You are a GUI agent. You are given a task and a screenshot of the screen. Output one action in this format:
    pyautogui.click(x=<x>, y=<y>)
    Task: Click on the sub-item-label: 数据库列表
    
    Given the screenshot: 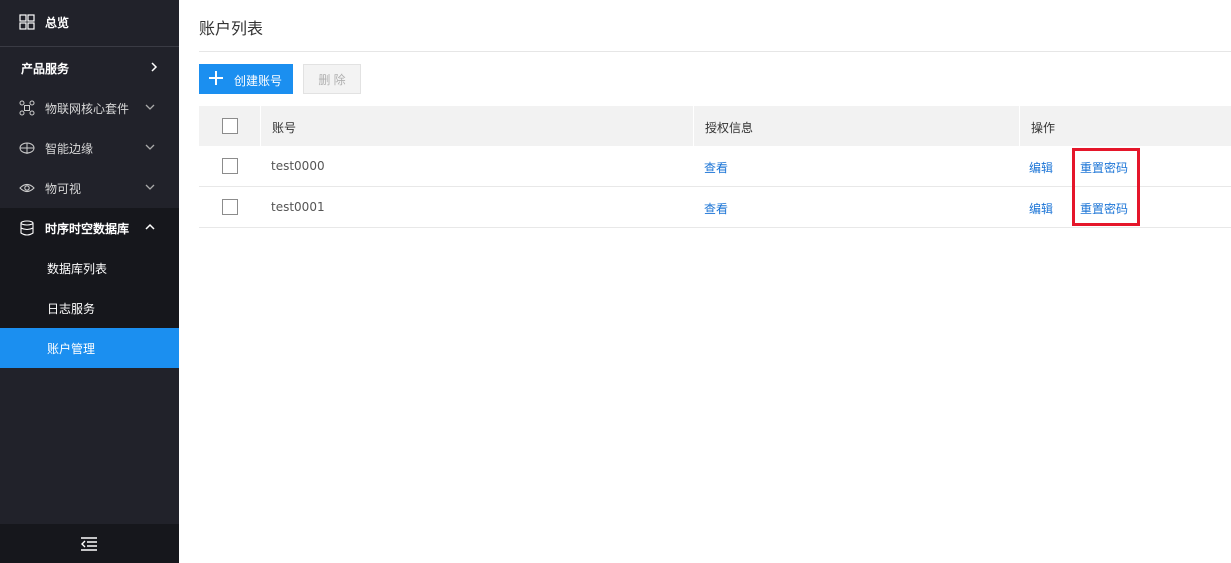 What is the action you would take?
    pyautogui.click(x=77, y=269)
    